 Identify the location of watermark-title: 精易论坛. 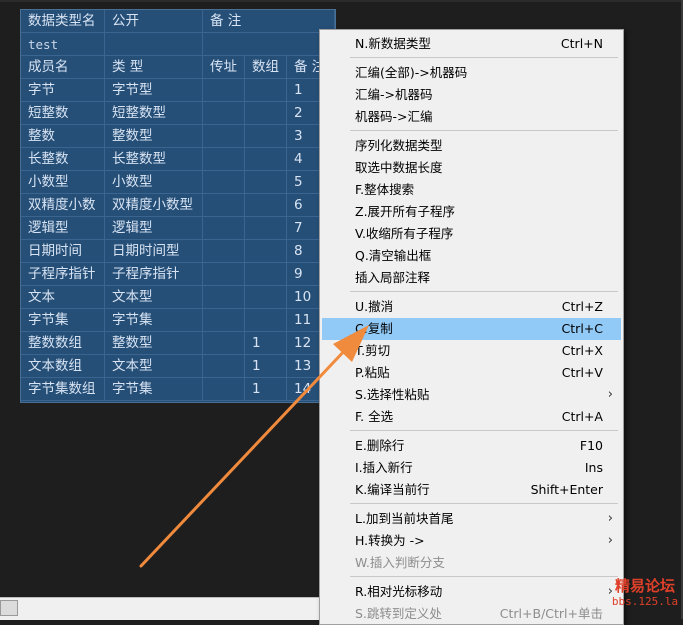
(644, 586).